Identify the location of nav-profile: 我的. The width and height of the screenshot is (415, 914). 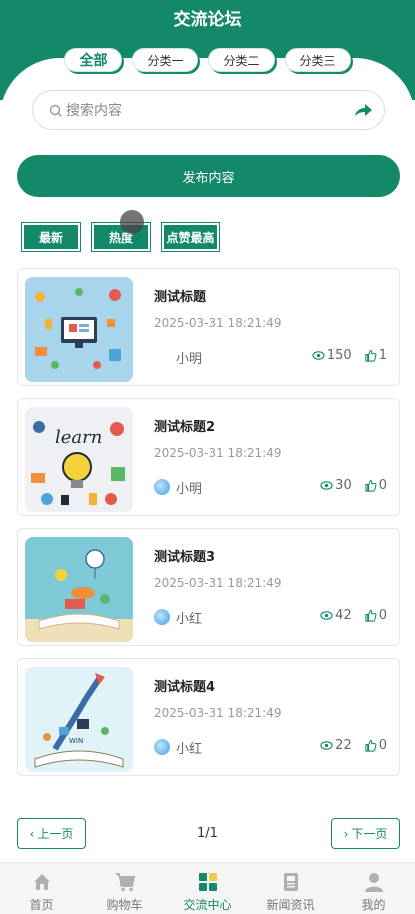
(373, 888).